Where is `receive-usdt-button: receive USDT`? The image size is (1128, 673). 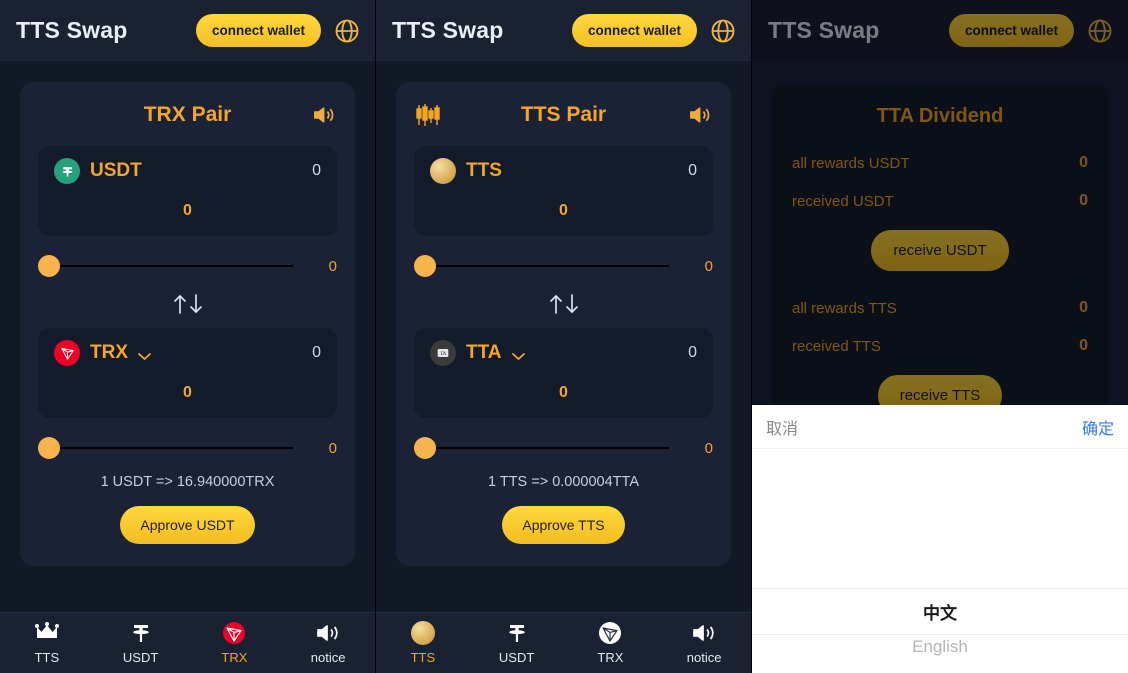
receive-usdt-button: receive USDT is located at coordinates (940, 250).